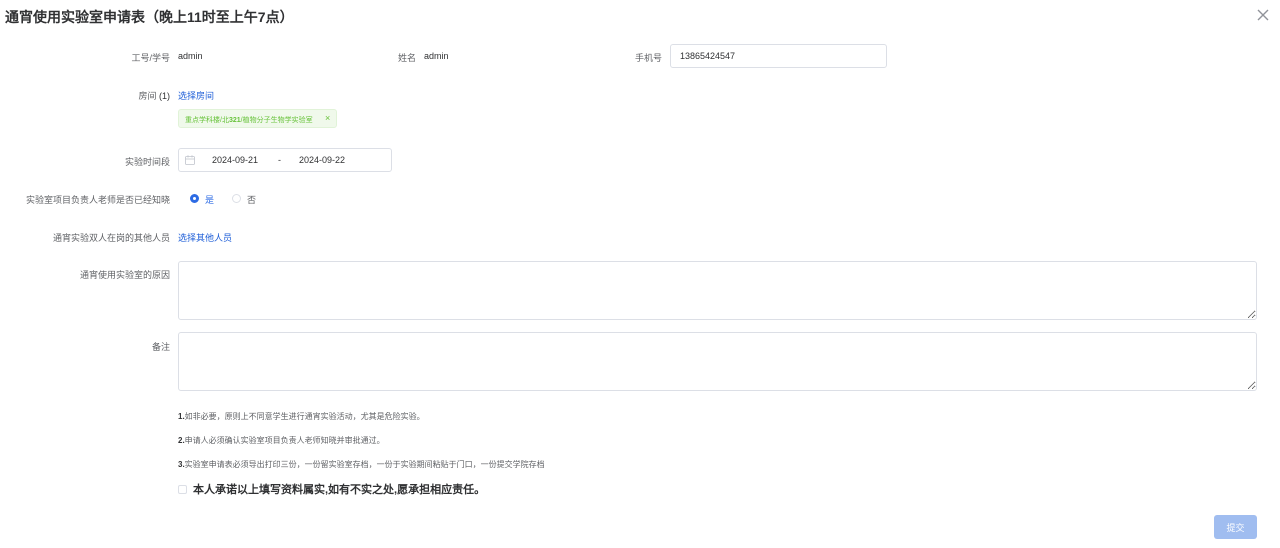 The image size is (1280, 548). Describe the element at coordinates (124, 275) in the screenshot. I see `reason-label: 通宵使用实验室的原因` at that location.